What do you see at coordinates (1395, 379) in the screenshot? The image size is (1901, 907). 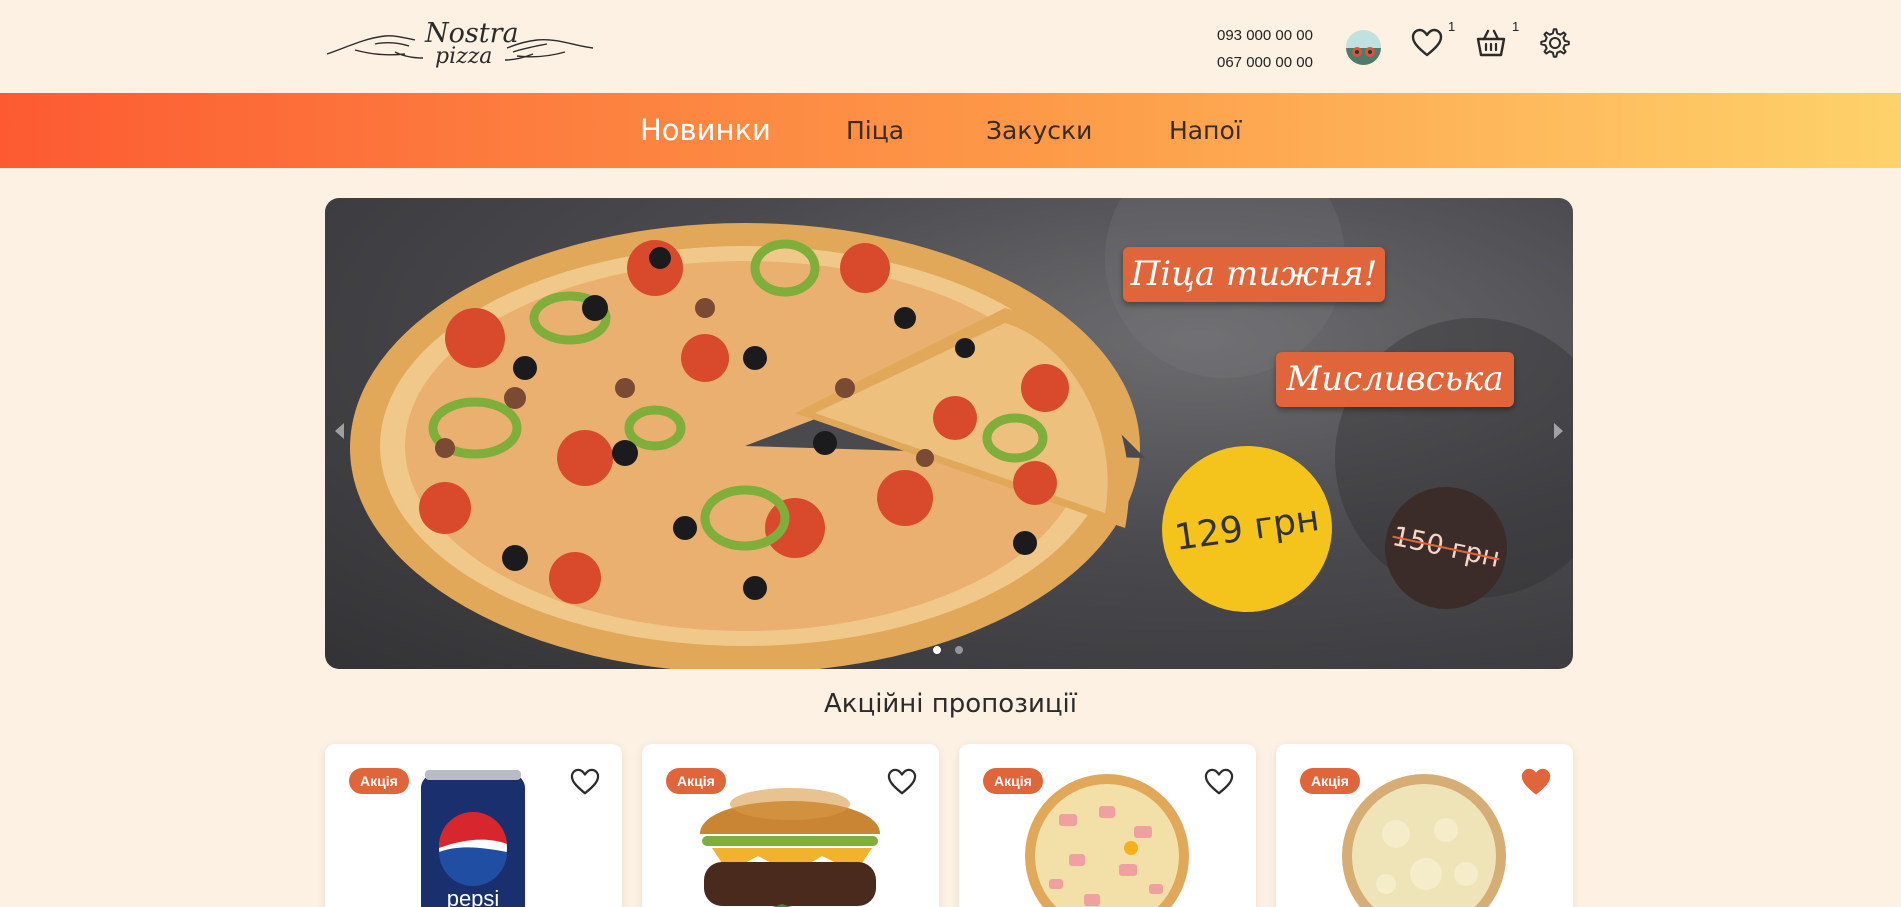 I see `banner-tag-pizza-name: Мисливська` at bounding box center [1395, 379].